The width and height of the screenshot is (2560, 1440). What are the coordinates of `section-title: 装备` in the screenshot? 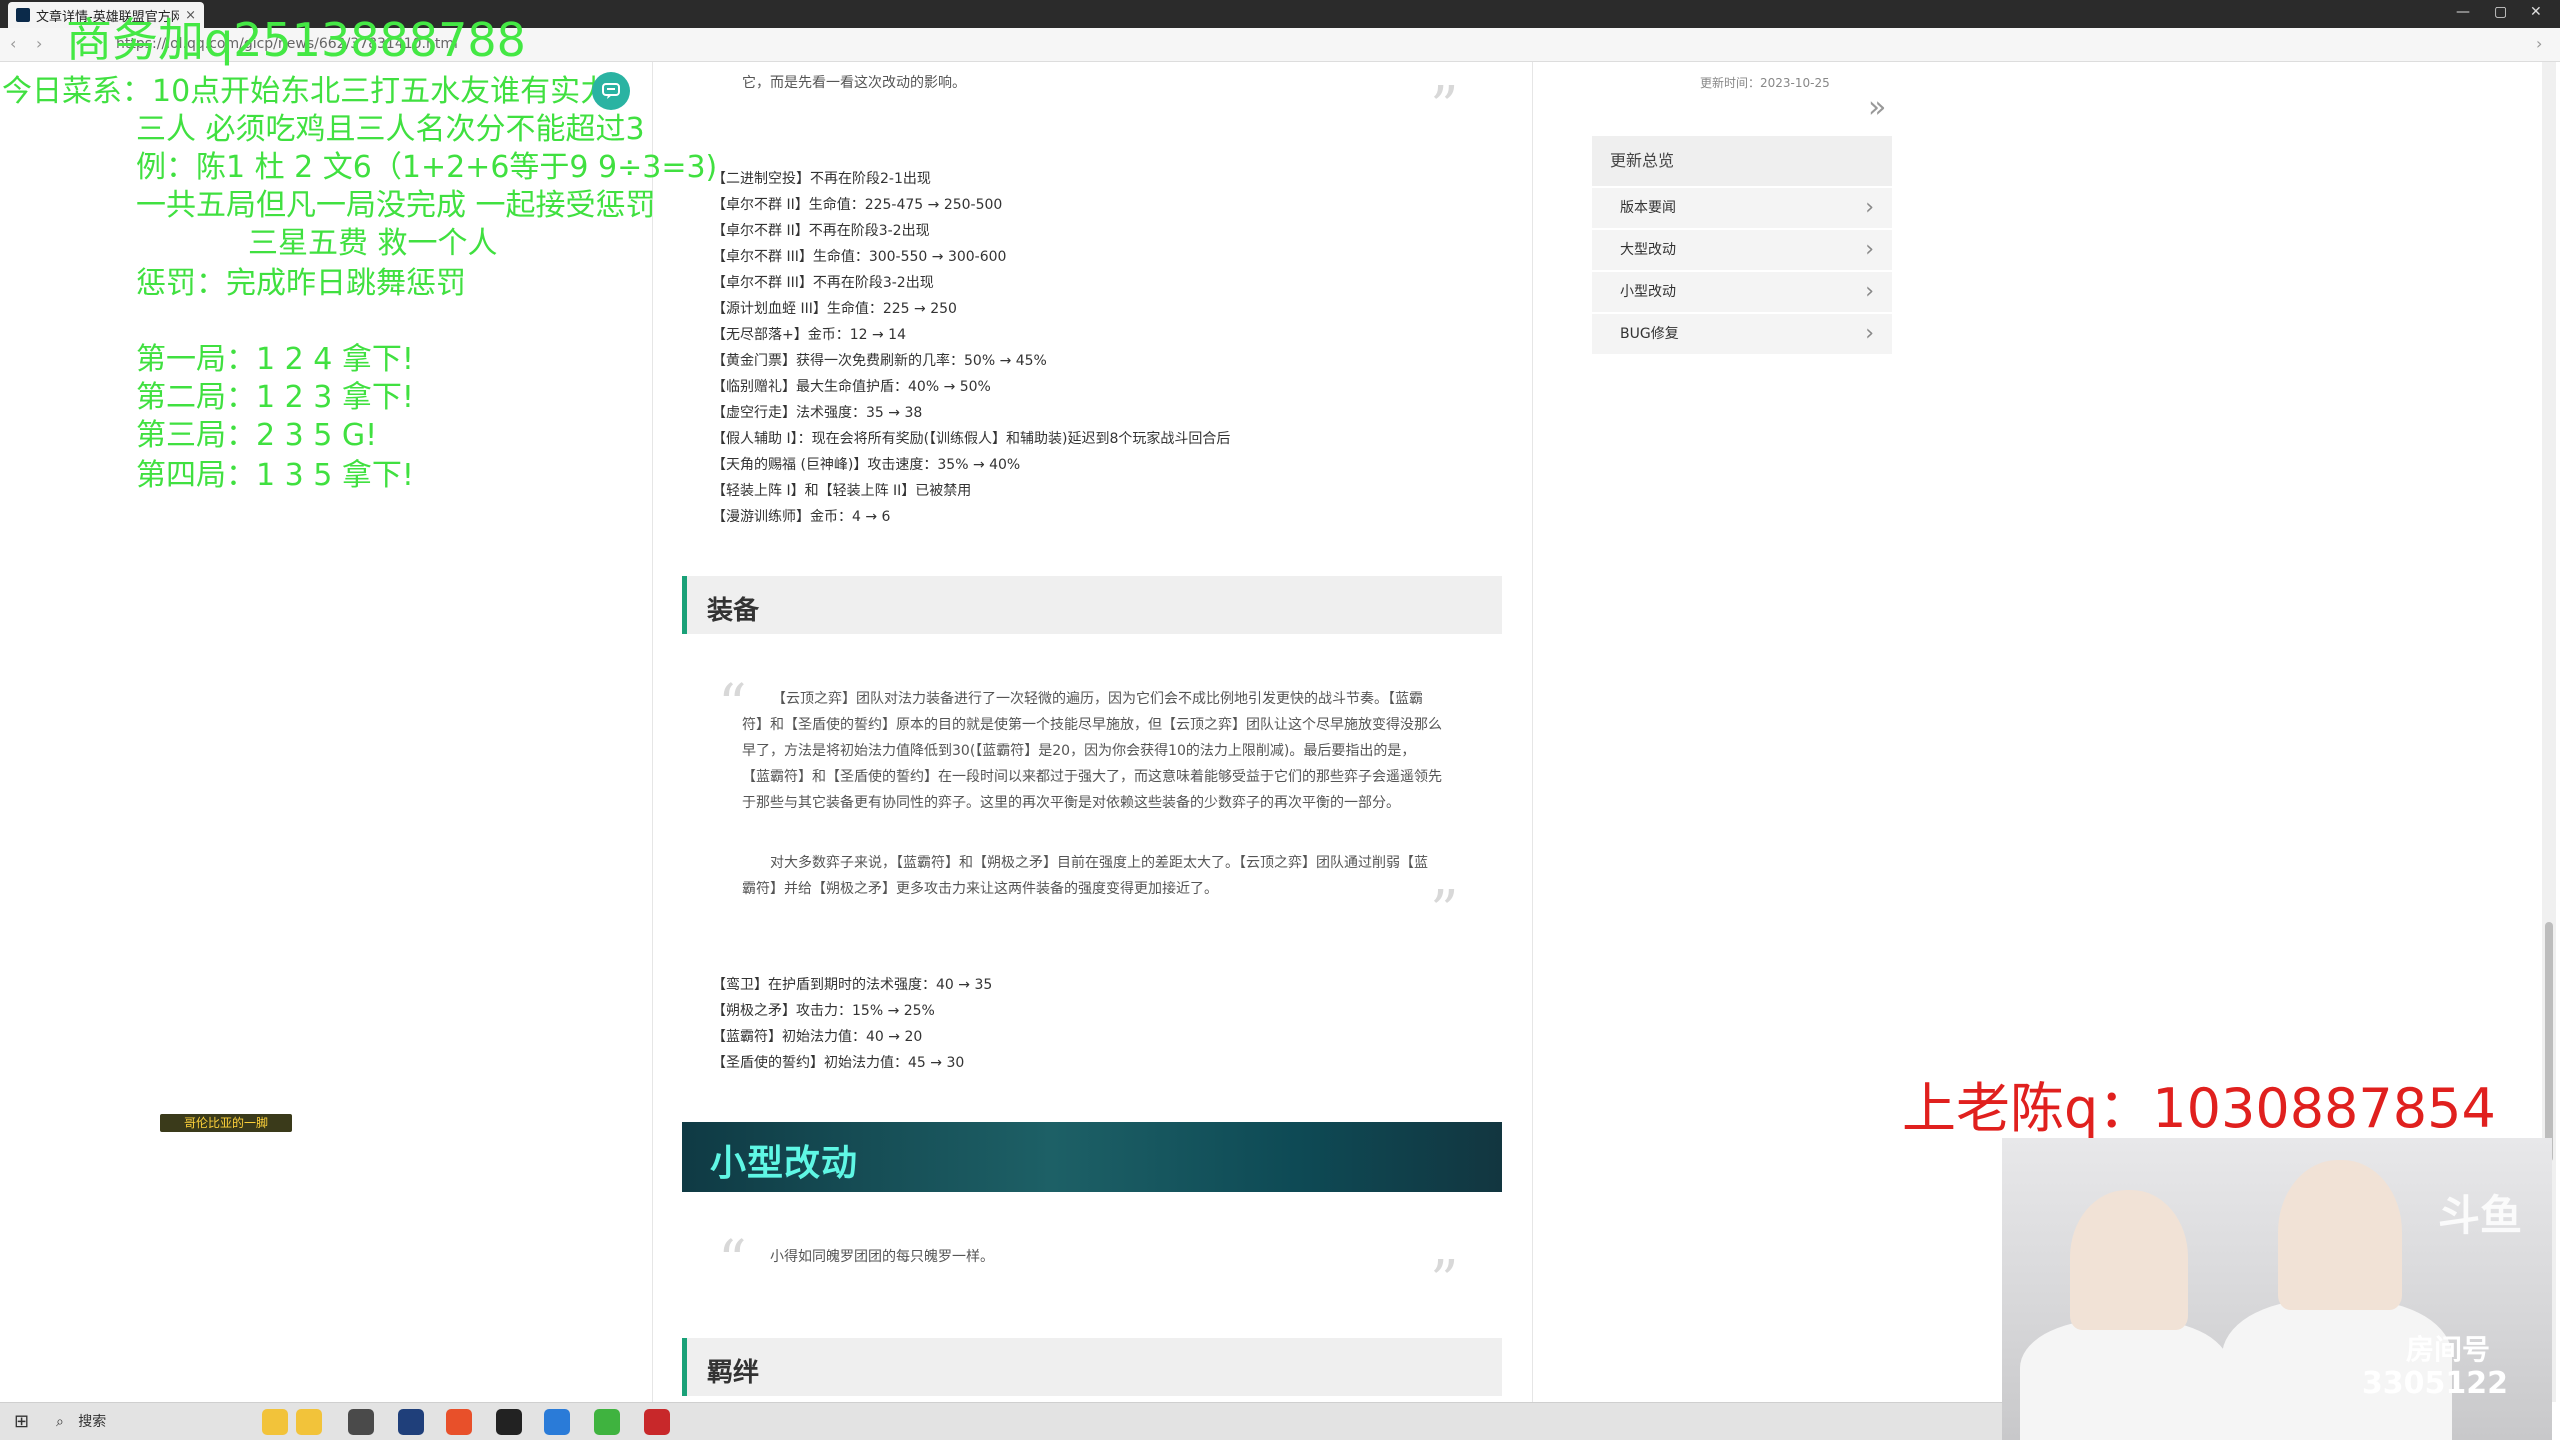 It's located at (733, 611).